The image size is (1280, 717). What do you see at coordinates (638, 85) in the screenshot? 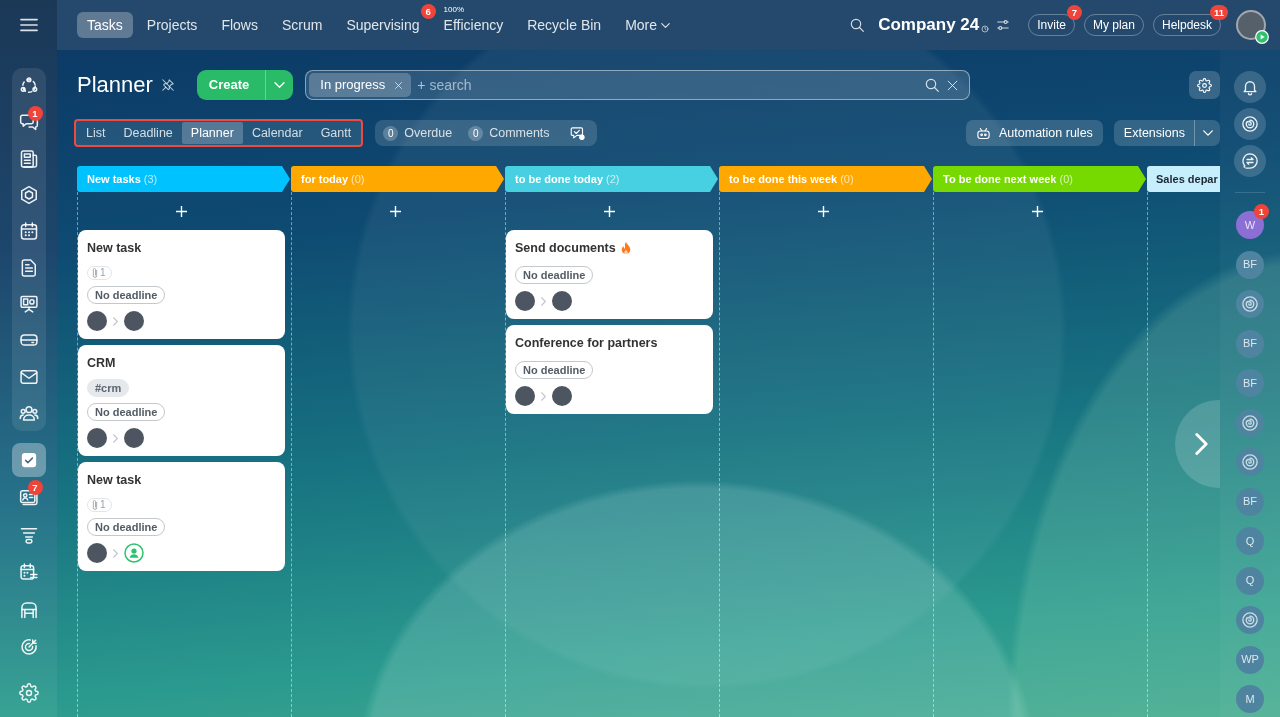
I see `search-field: In progress + search` at bounding box center [638, 85].